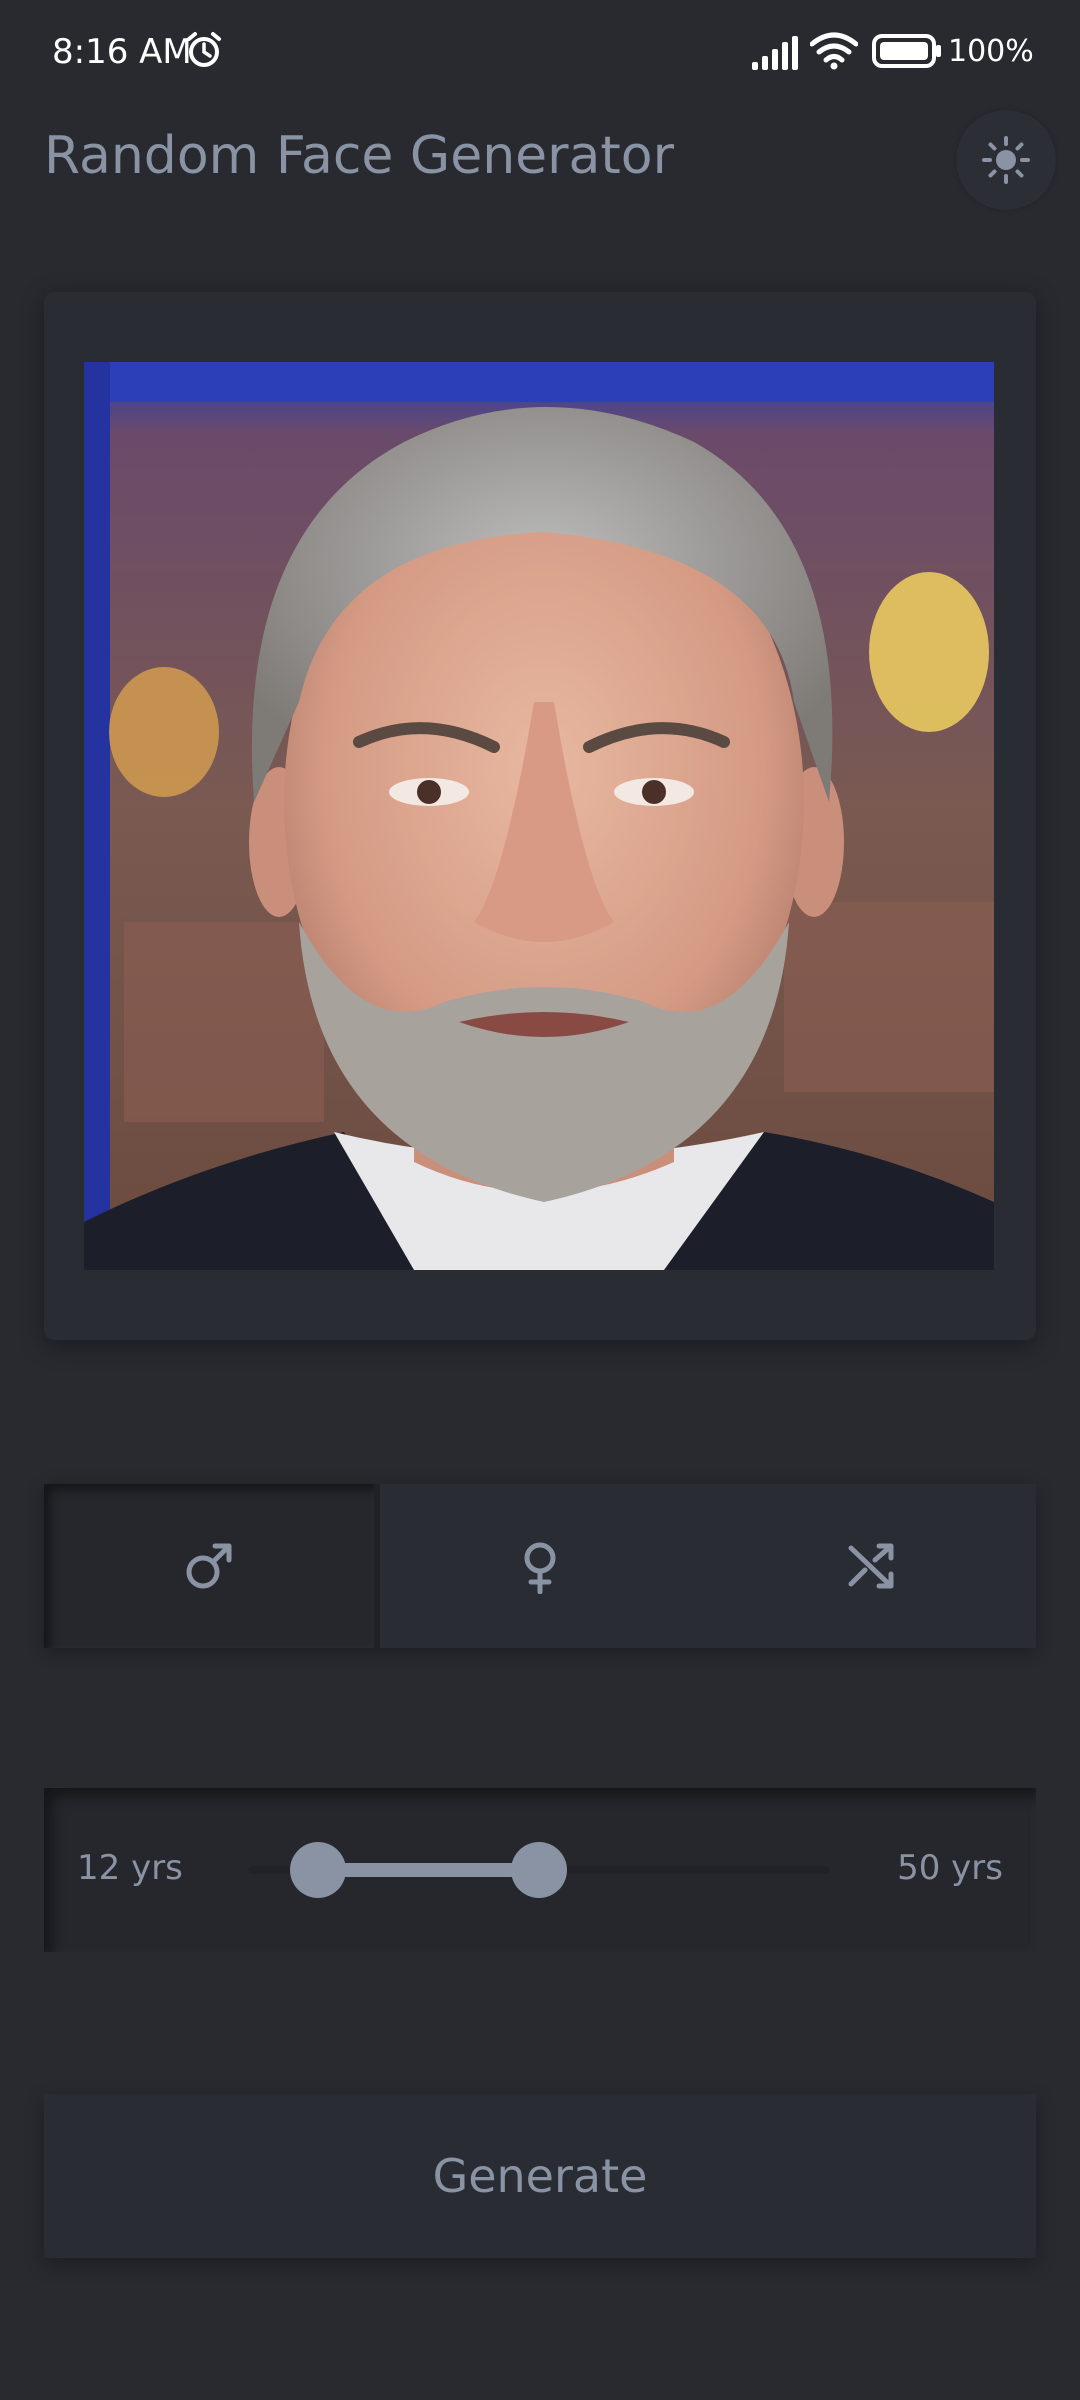 Image resolution: width=1080 pixels, height=2400 pixels. Describe the element at coordinates (359, 156) in the screenshot. I see `page-title: Random Face Generator` at that location.